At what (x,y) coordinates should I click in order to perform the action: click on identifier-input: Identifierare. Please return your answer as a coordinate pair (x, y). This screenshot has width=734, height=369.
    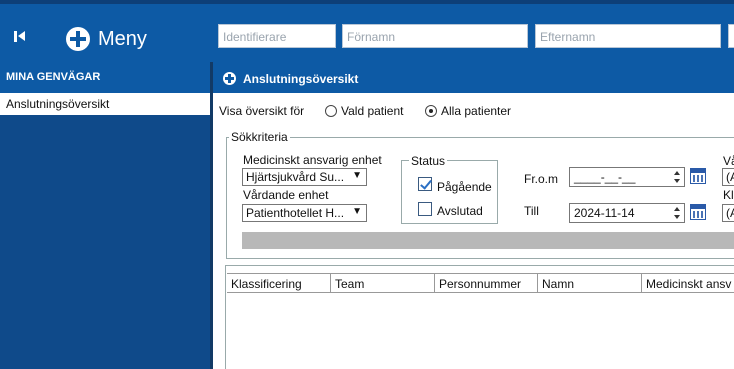
    Looking at the image, I should click on (277, 36).